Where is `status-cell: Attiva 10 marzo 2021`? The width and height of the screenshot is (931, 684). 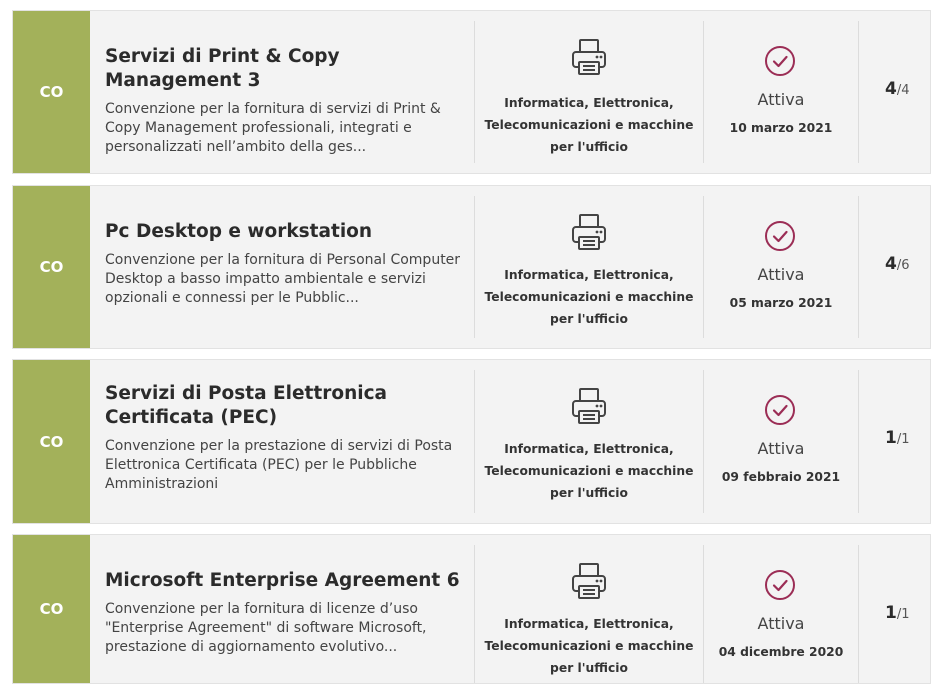
status-cell: Attiva 10 marzo 2021 is located at coordinates (781, 92).